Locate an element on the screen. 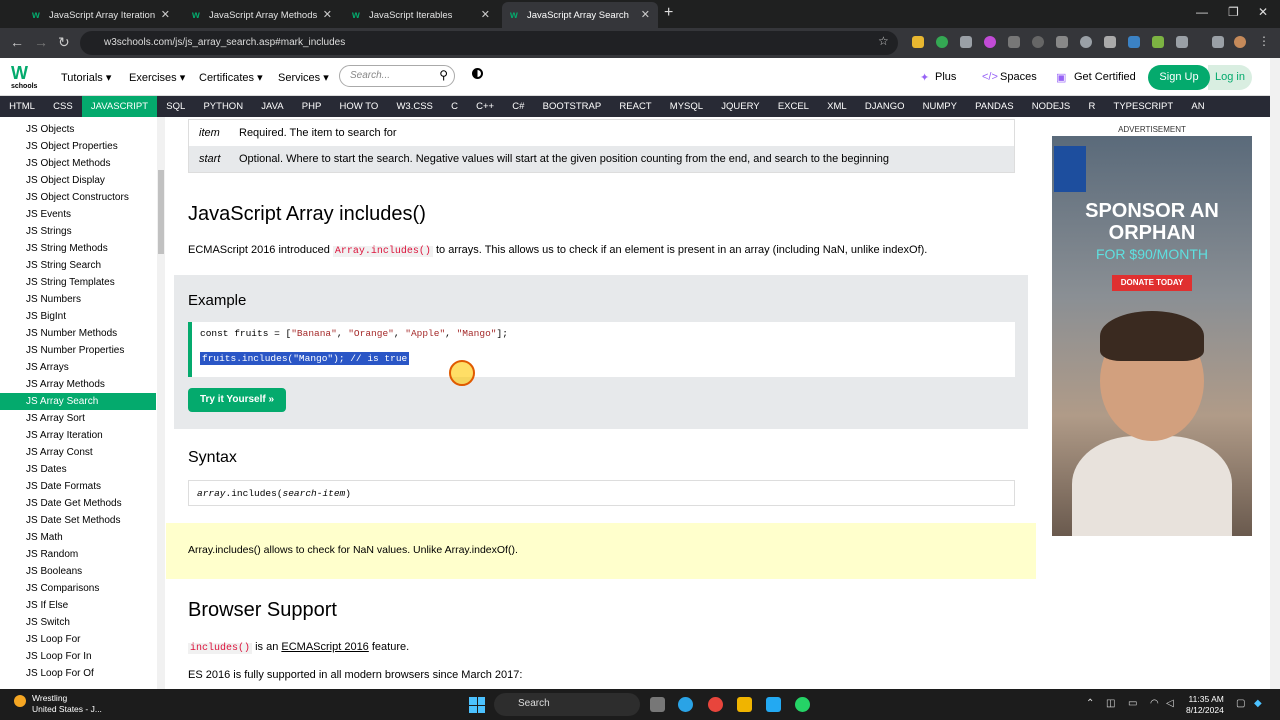  reading-list-icon is located at coordinates (1218, 42).